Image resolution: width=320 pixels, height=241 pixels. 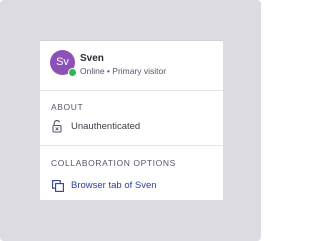 What do you see at coordinates (92, 58) in the screenshot?
I see `user-name: Sven` at bounding box center [92, 58].